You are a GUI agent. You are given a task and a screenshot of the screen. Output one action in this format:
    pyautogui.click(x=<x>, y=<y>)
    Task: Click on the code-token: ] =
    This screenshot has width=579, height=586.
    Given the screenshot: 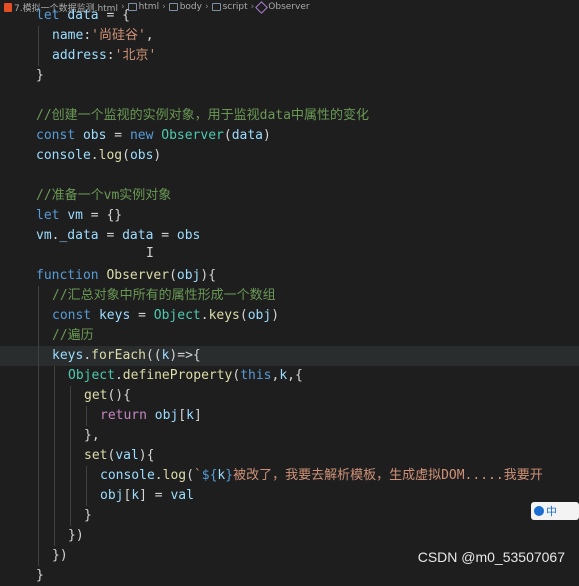 What is the action you would take?
    pyautogui.click(x=155, y=495)
    